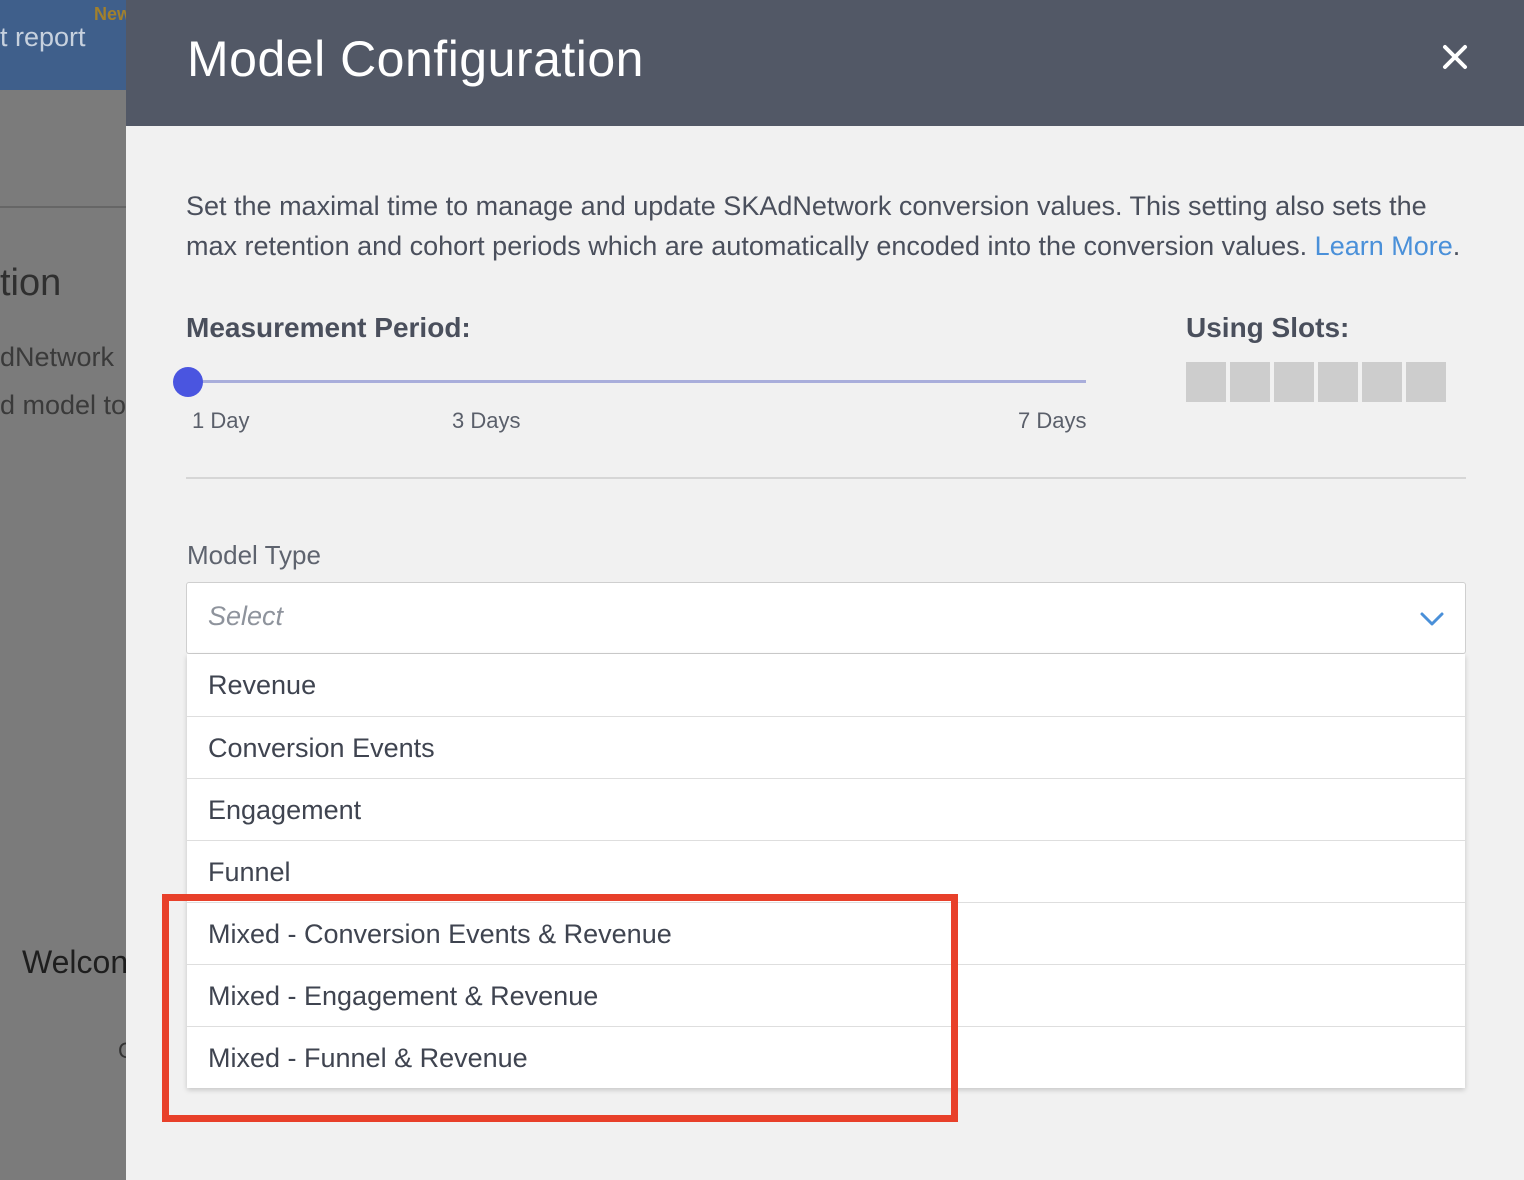  What do you see at coordinates (221, 420) in the screenshot?
I see `slider-tick-label: 1 Day` at bounding box center [221, 420].